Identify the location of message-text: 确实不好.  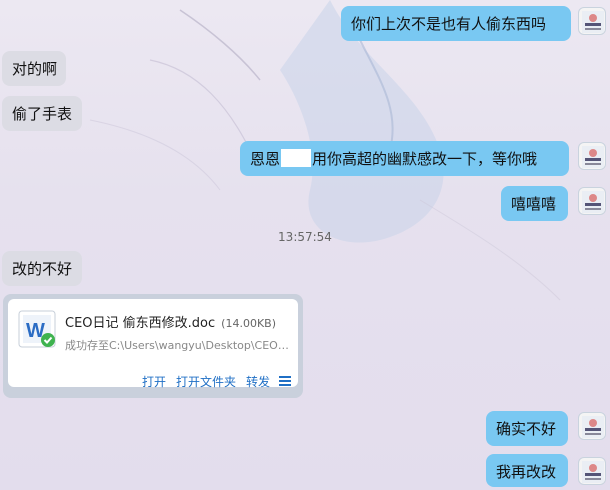
(526, 429).